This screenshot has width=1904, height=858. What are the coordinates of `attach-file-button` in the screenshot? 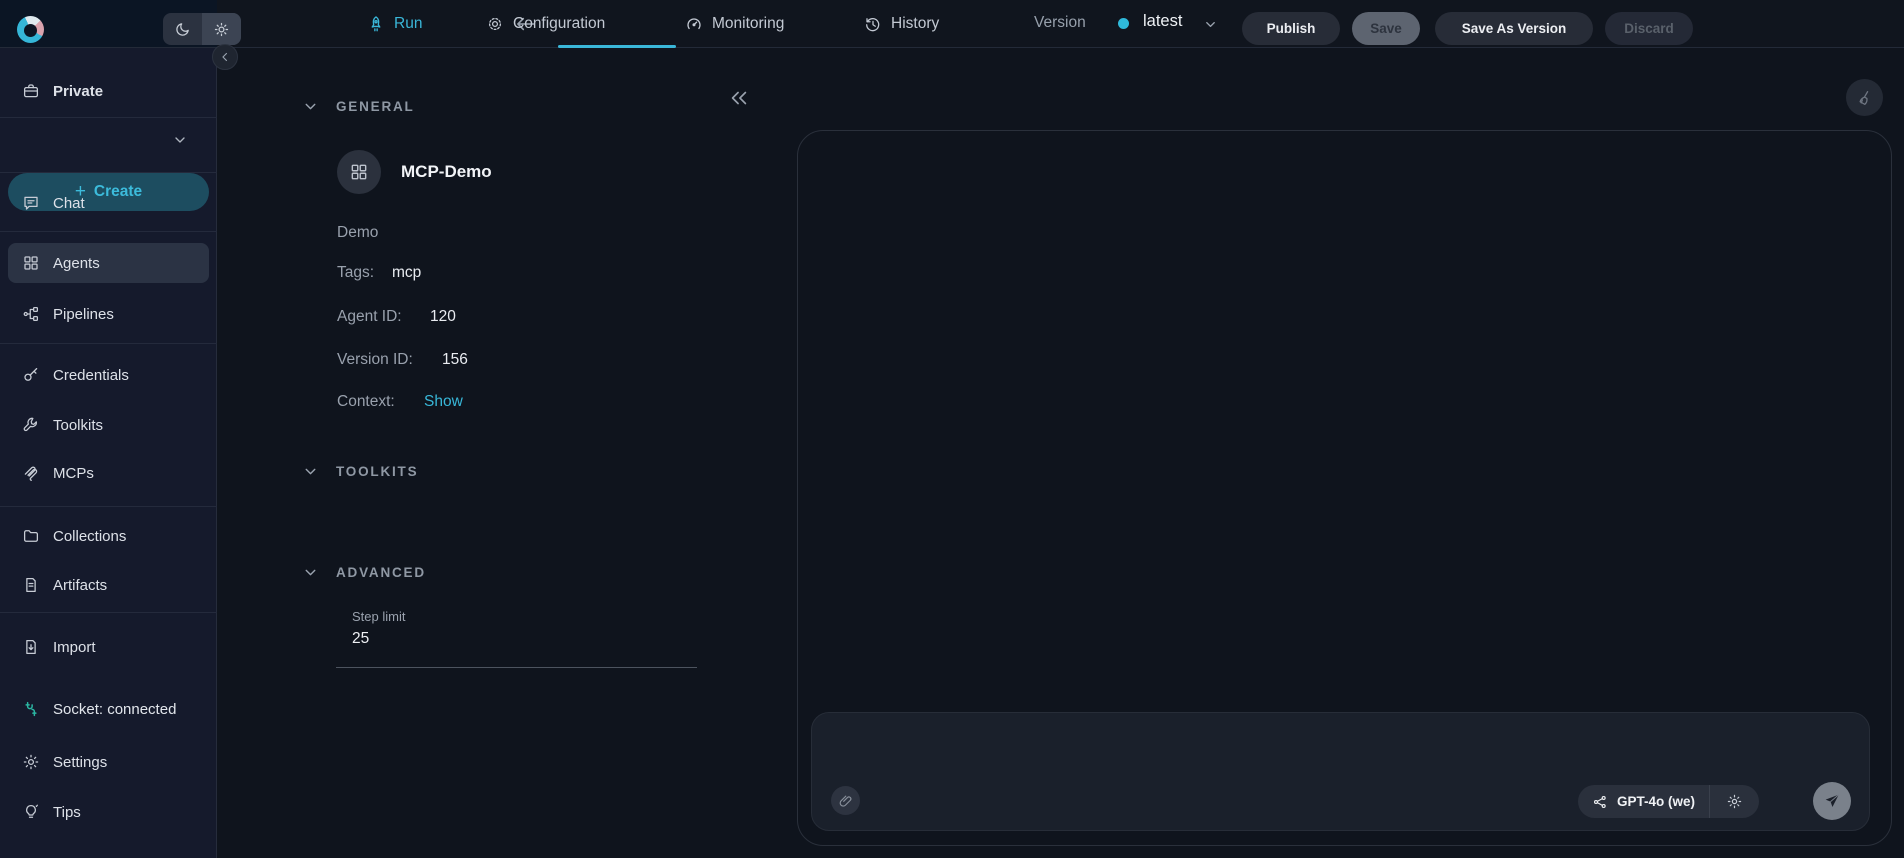 It's located at (845, 800).